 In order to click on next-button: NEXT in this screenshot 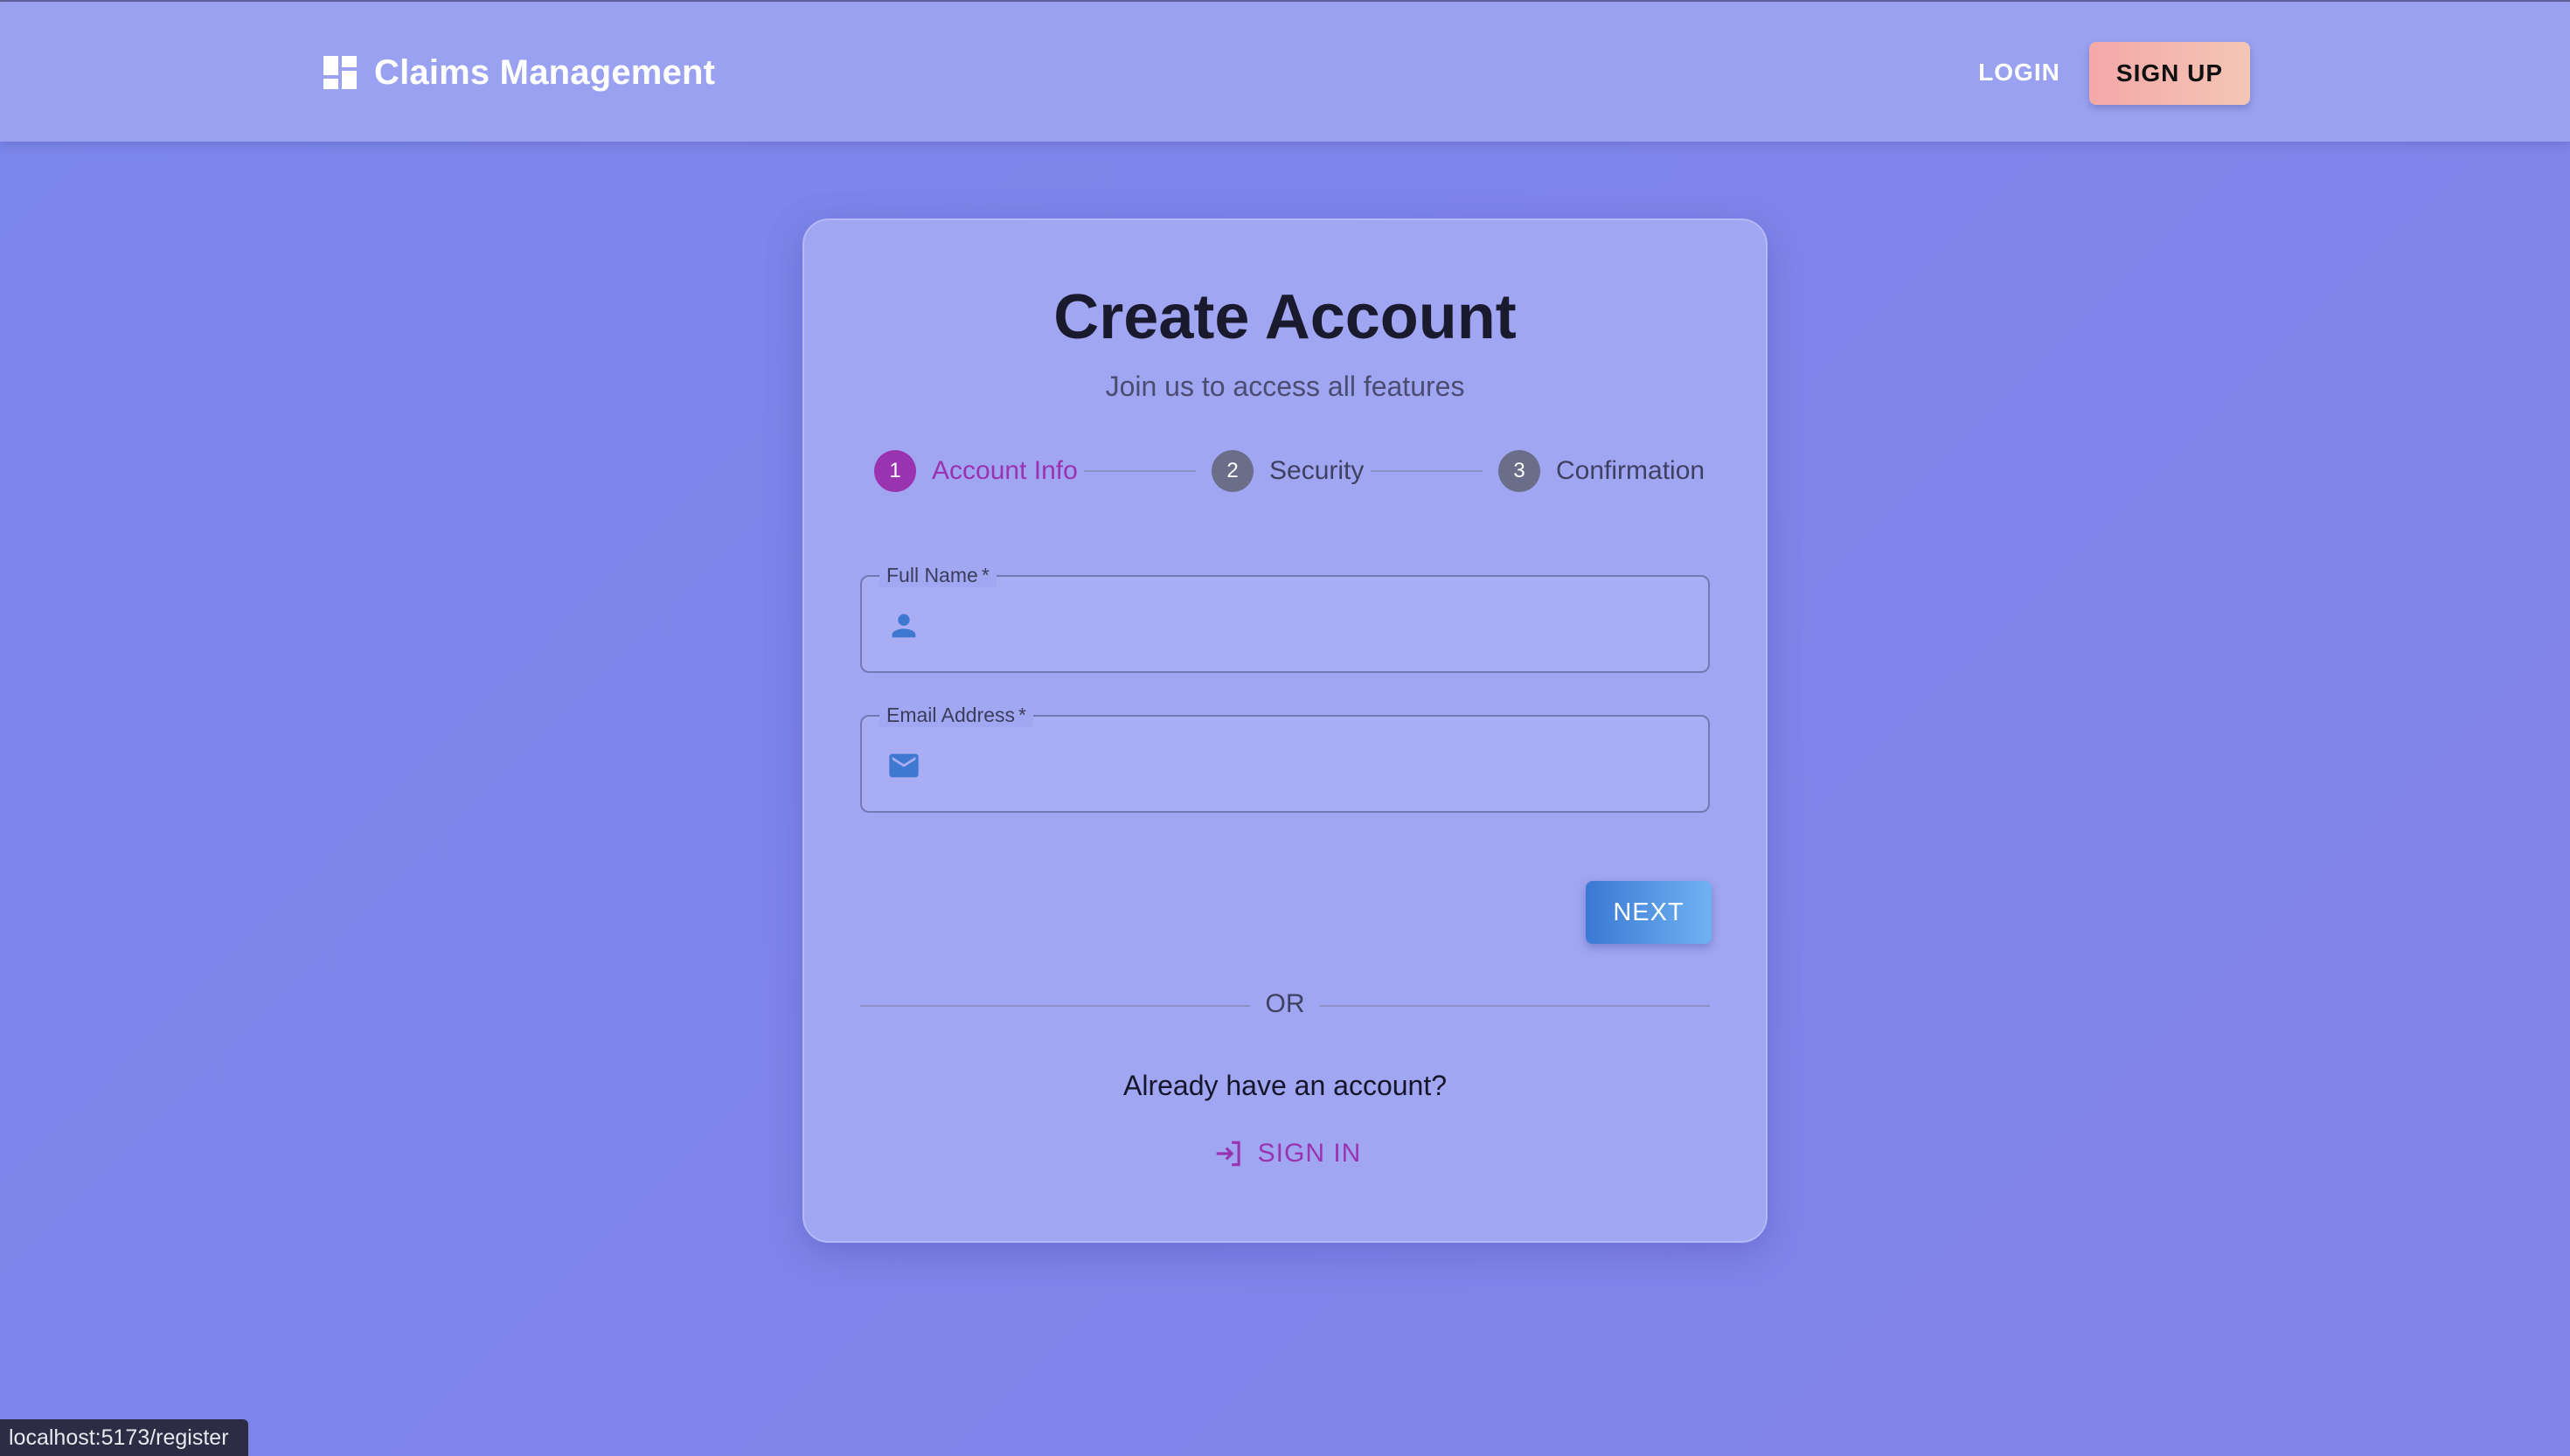, I will do `click(1649, 912)`.